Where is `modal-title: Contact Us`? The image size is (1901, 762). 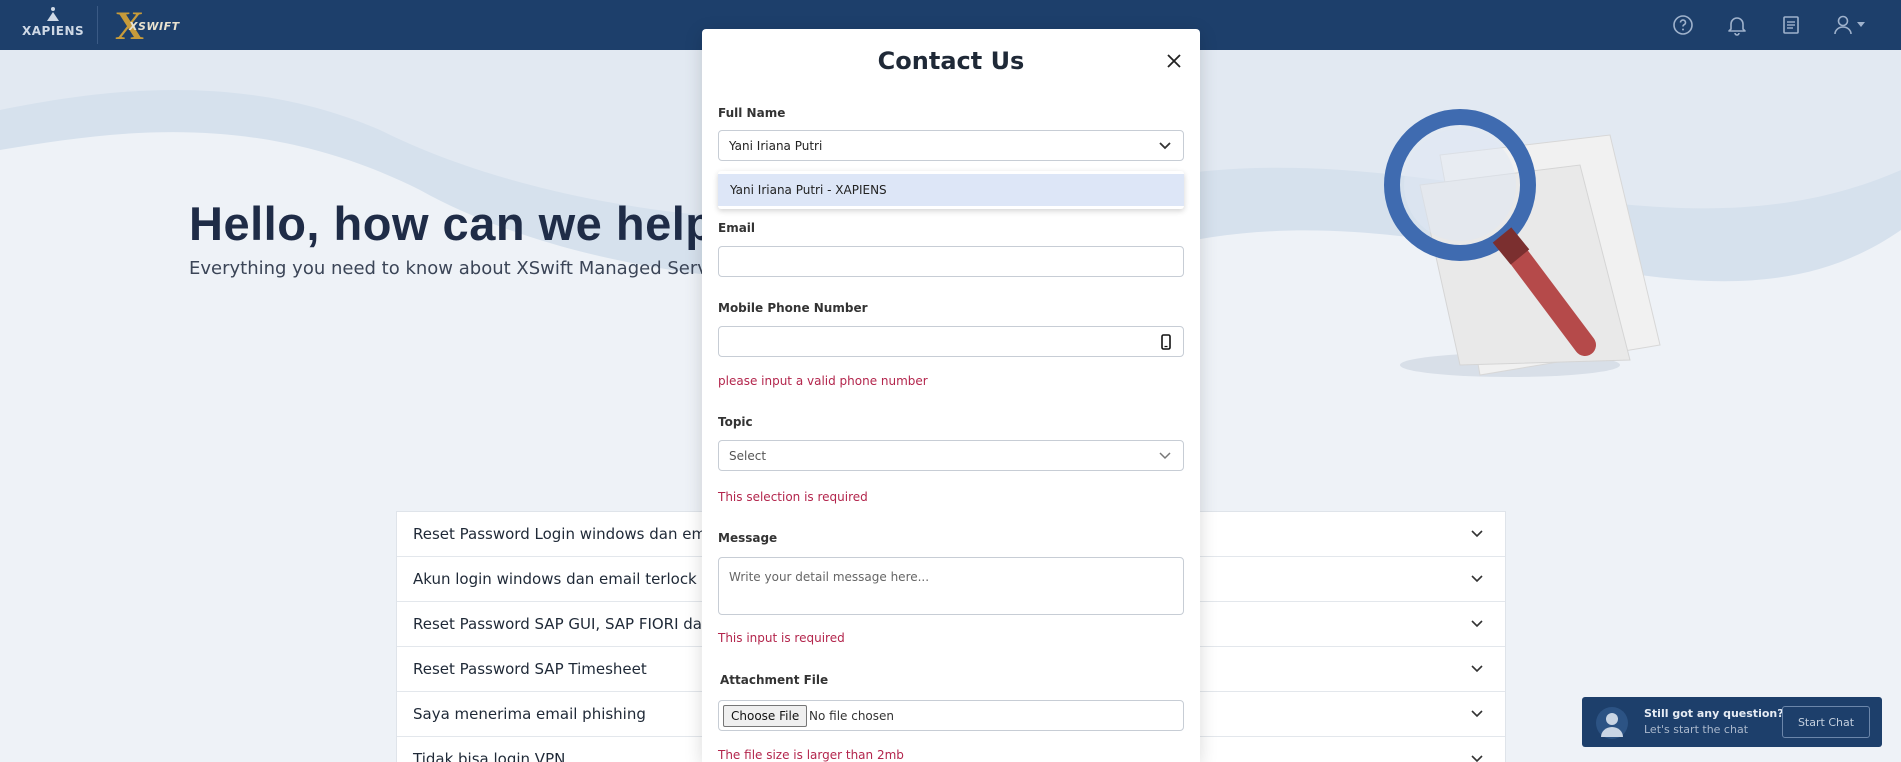 modal-title: Contact Us is located at coordinates (951, 61).